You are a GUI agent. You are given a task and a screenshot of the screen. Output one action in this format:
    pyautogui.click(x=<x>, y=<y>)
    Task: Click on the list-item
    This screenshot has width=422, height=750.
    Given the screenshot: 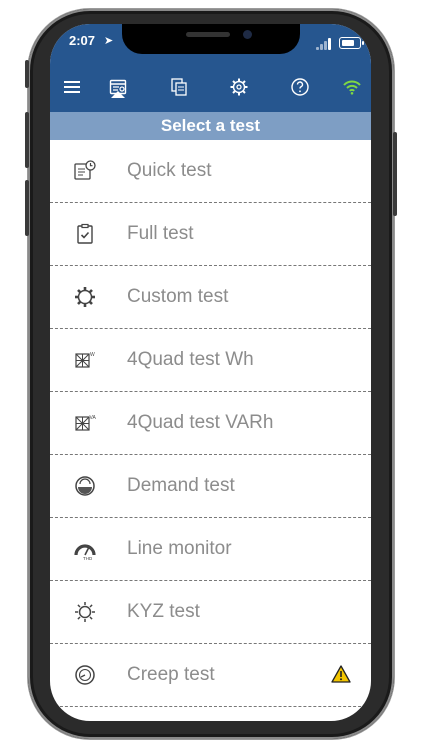 What is the action you would take?
    pyautogui.click(x=210, y=714)
    